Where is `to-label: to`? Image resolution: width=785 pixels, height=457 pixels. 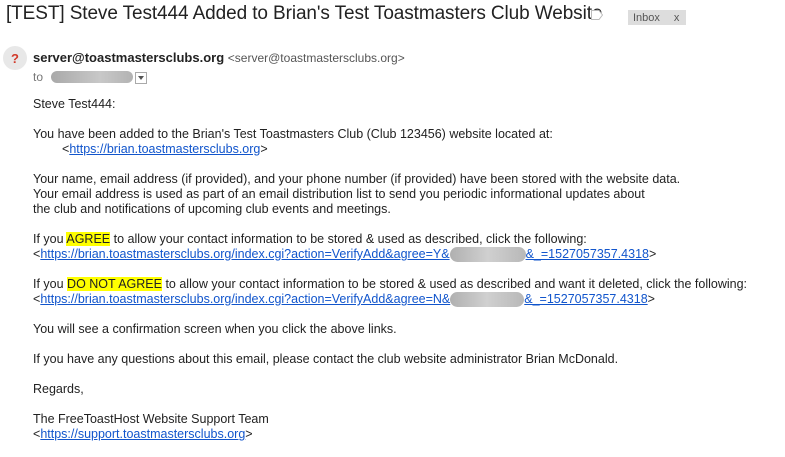 to-label: to is located at coordinates (38, 77).